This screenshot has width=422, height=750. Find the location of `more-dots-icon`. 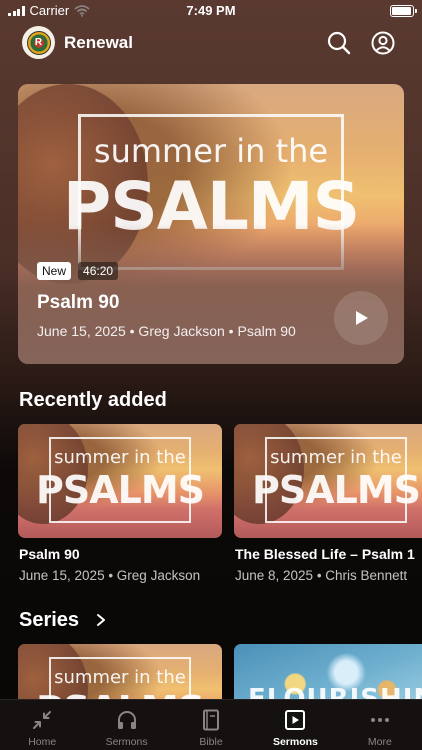

more-dots-icon is located at coordinates (379, 720).